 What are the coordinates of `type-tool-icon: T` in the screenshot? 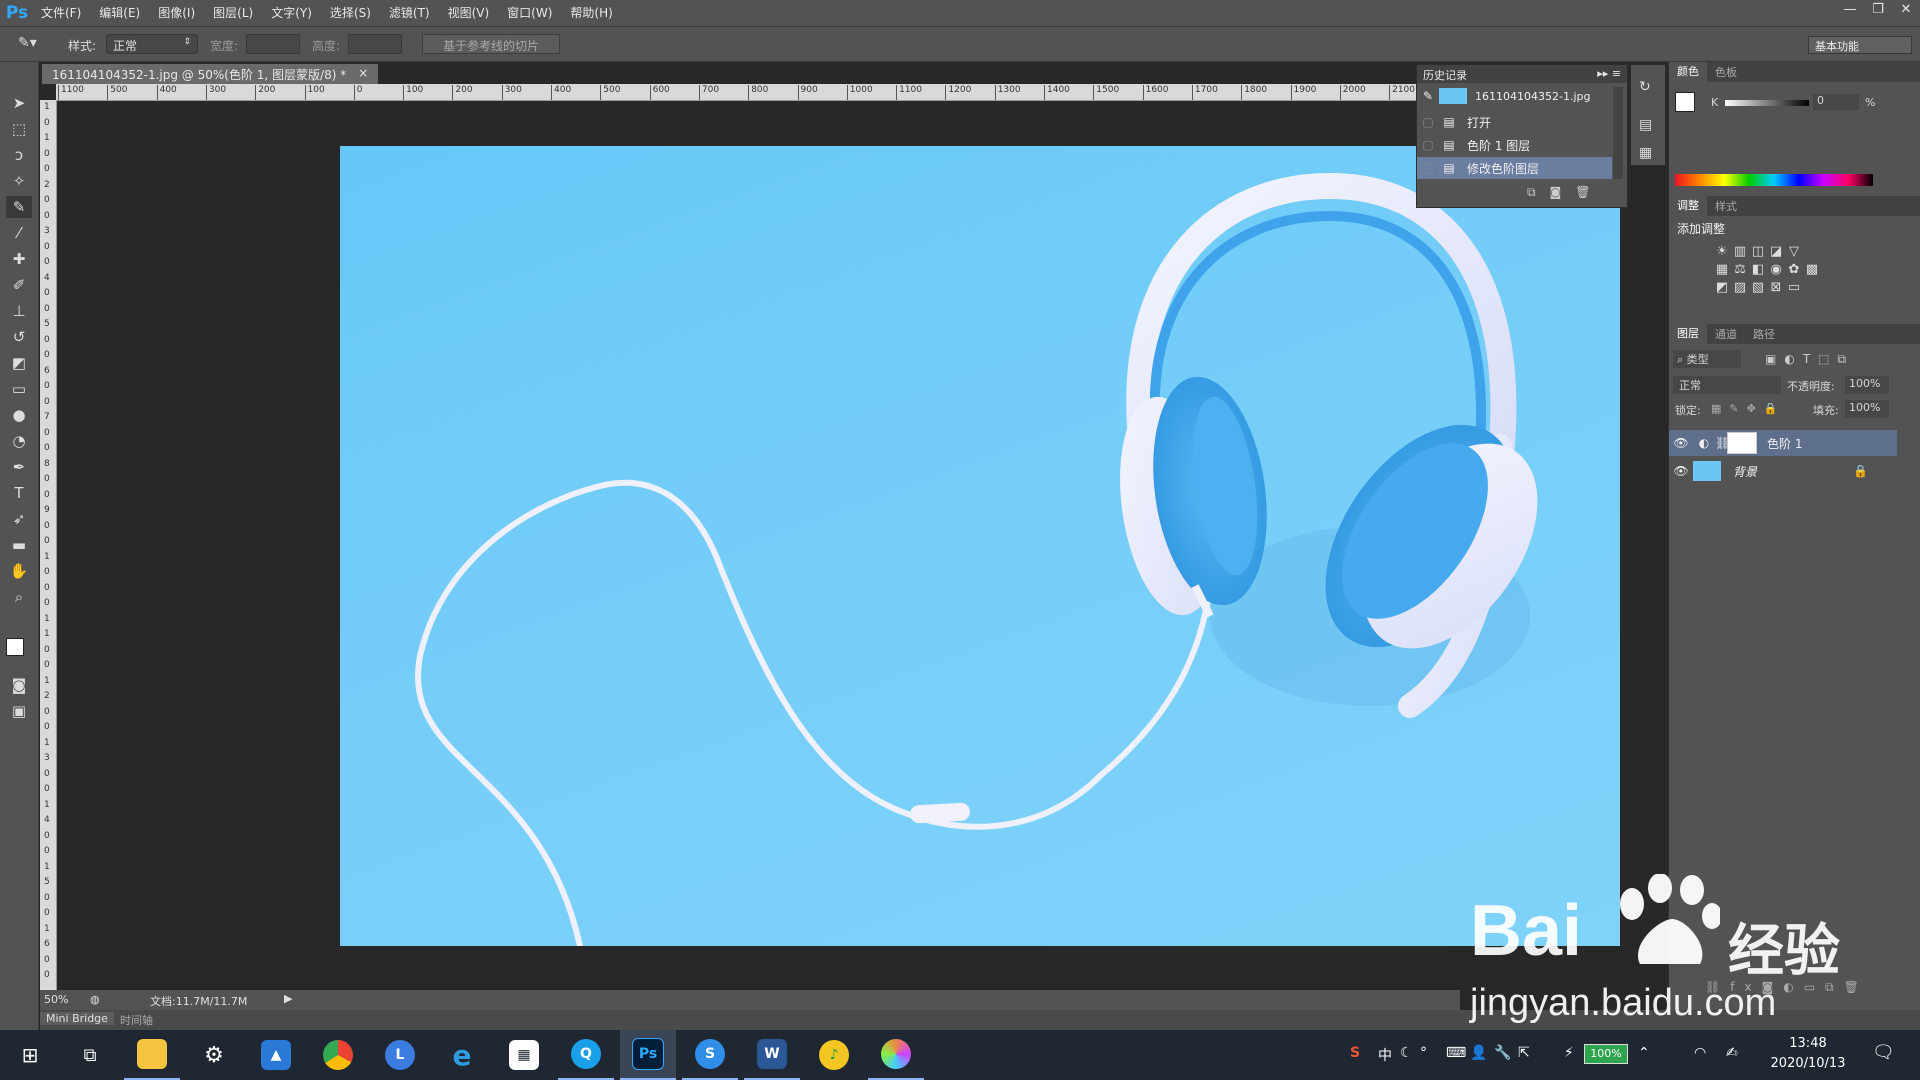 It's located at (19, 493).